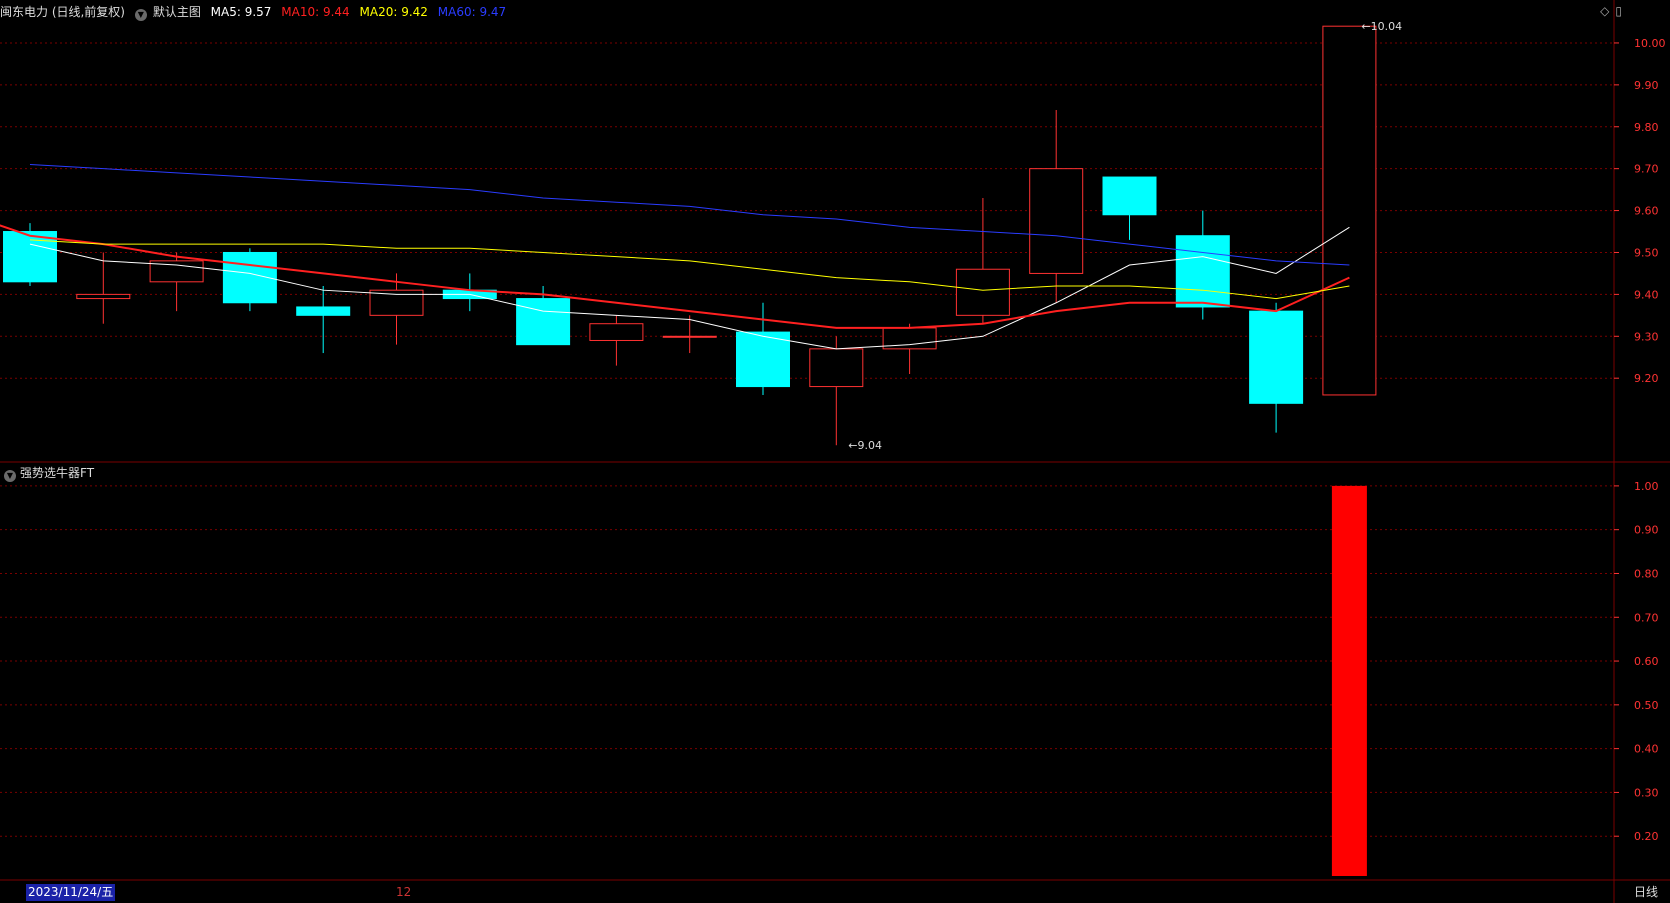  I want to click on stock-title: 闽东电力 (日线,前复权), so click(62, 12).